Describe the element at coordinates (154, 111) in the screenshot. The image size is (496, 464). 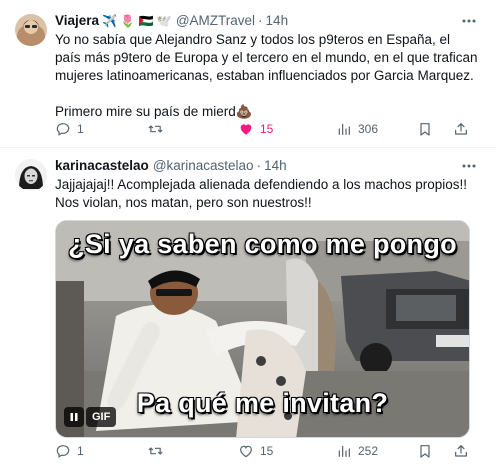
I see `tweet-paragraph: Primero mire su país de mierd💩` at that location.